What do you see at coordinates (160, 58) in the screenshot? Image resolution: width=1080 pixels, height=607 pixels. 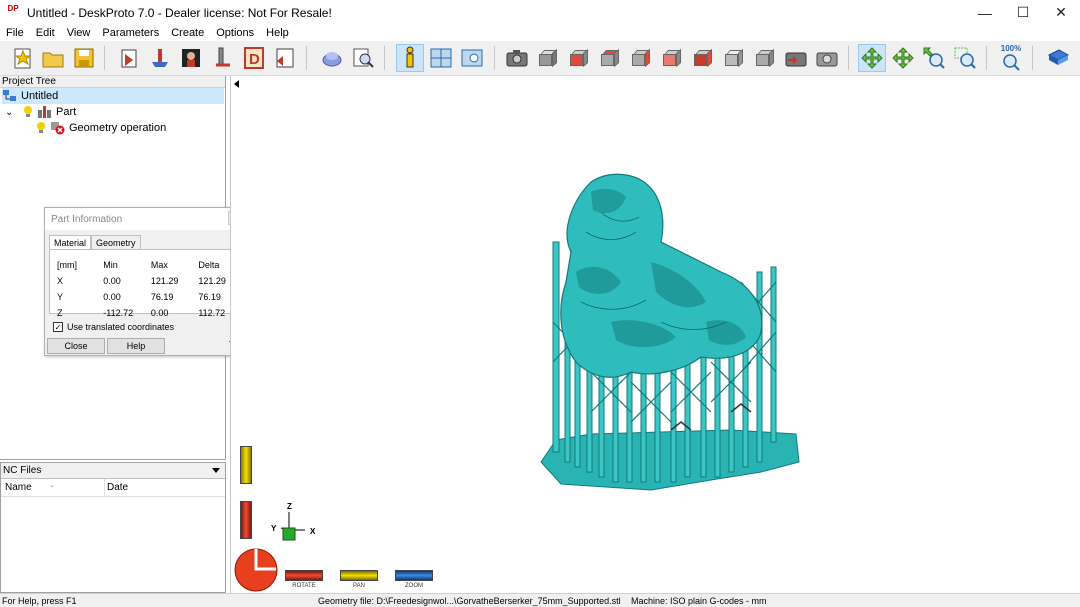 I see `part-parameters-button` at bounding box center [160, 58].